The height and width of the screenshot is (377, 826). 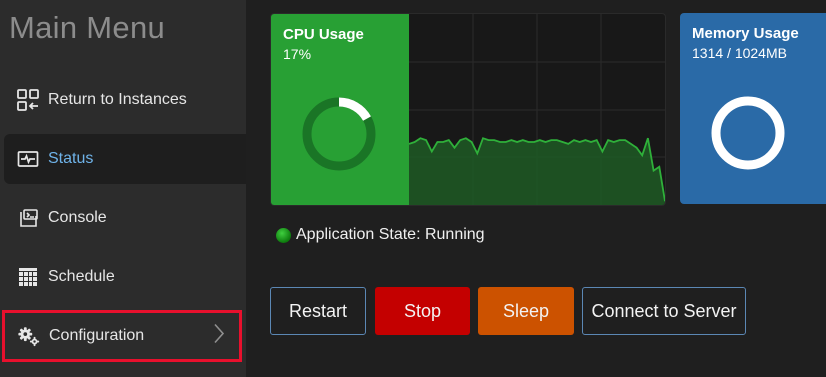 What do you see at coordinates (28, 159) in the screenshot?
I see `monitor-pulse-icon` at bounding box center [28, 159].